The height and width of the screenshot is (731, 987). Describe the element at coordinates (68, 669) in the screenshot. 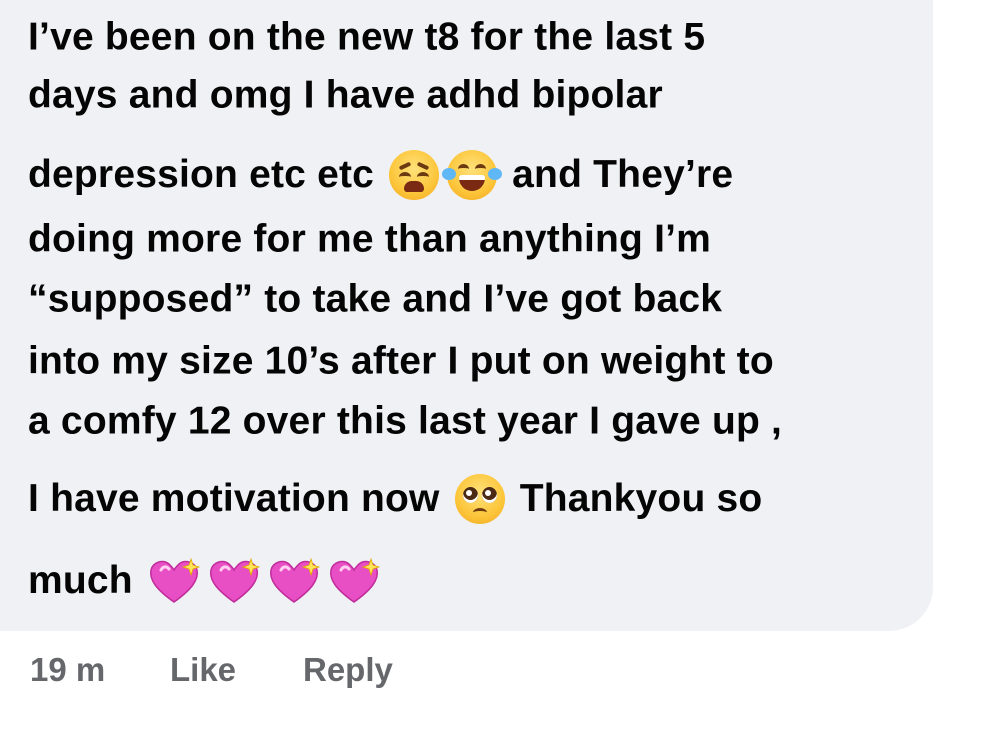

I see `comment-timestamp: 19 m` at that location.